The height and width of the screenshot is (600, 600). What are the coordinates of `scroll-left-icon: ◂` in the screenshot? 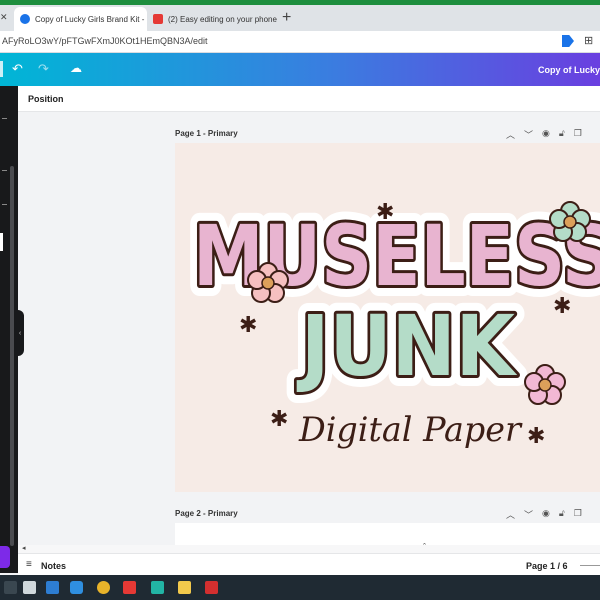 It's located at (24, 548).